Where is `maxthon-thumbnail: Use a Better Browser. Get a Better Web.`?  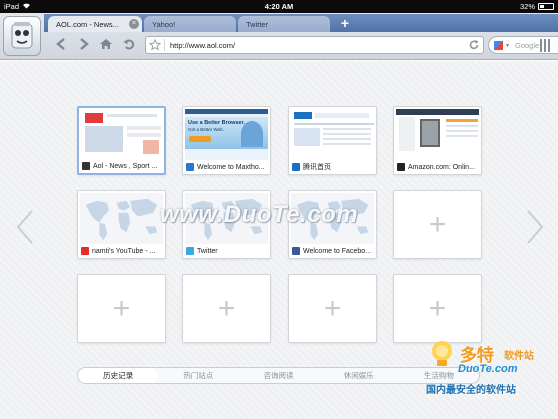 maxthon-thumbnail: Use a Better Browser. Get a Better Web. is located at coordinates (226, 134).